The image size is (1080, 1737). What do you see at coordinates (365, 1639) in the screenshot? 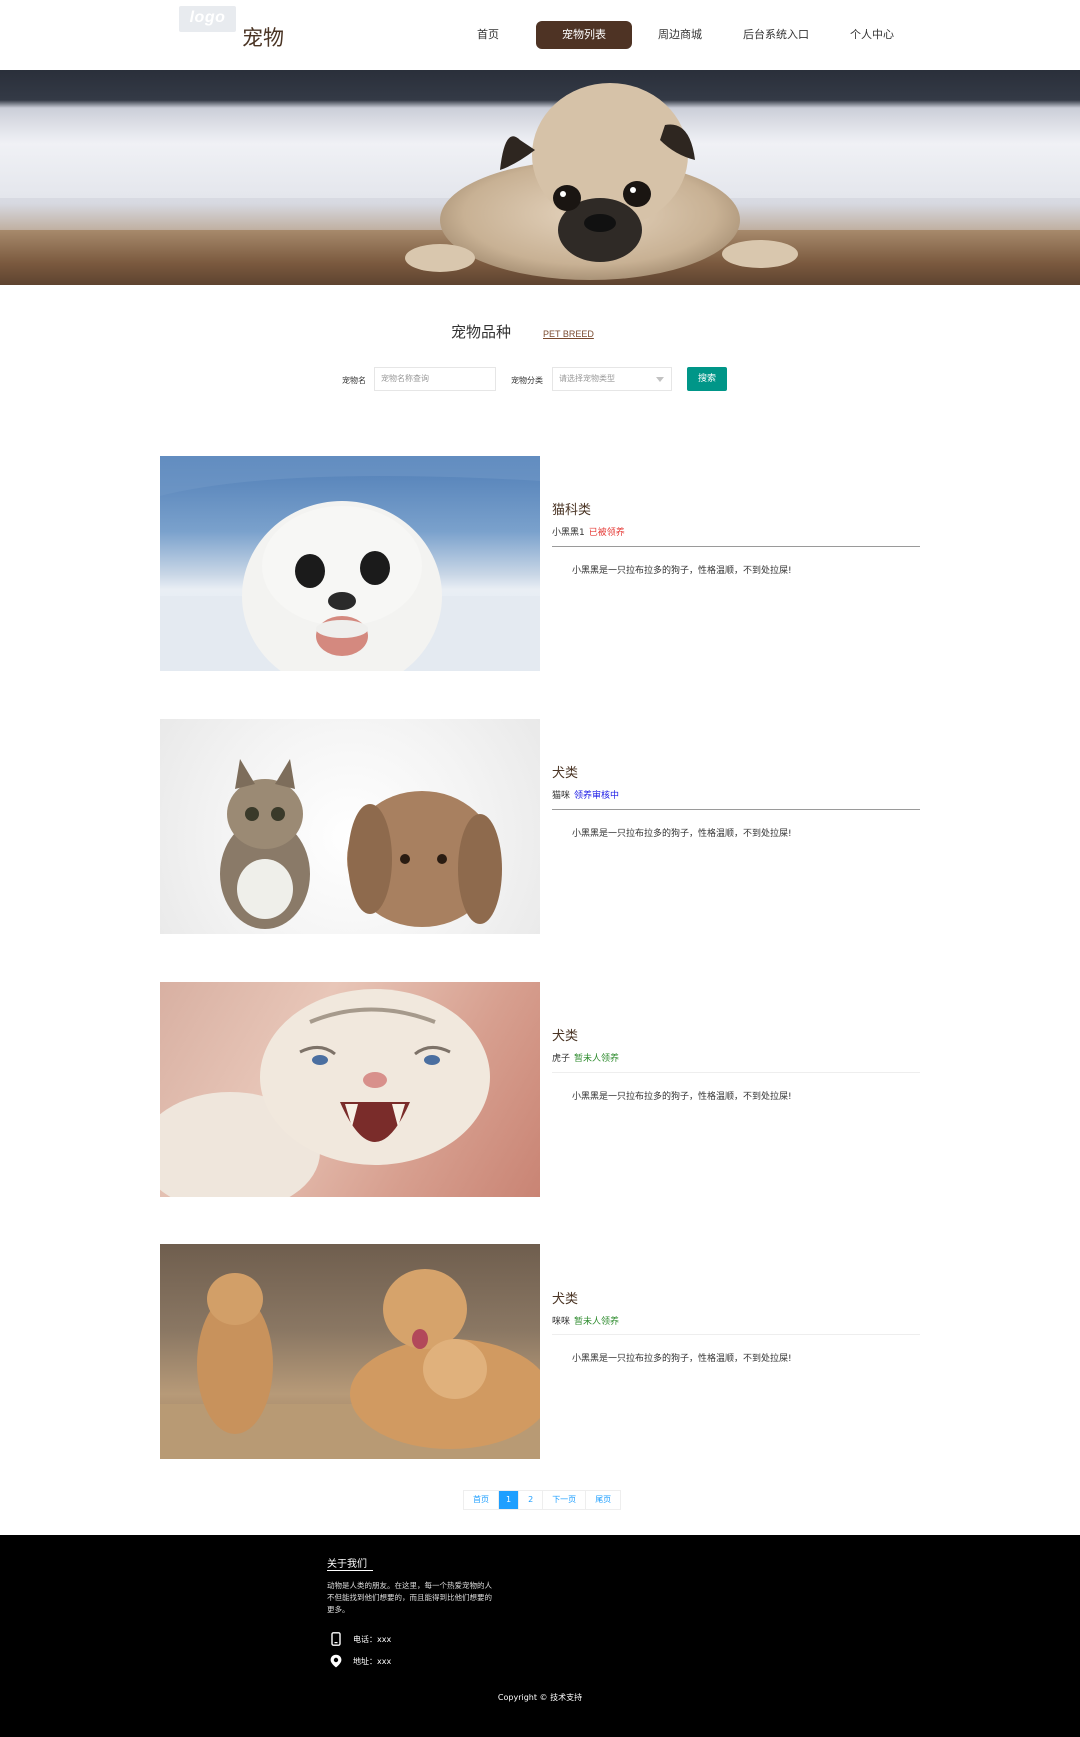
I see `footer-phone-label: 电话：` at bounding box center [365, 1639].